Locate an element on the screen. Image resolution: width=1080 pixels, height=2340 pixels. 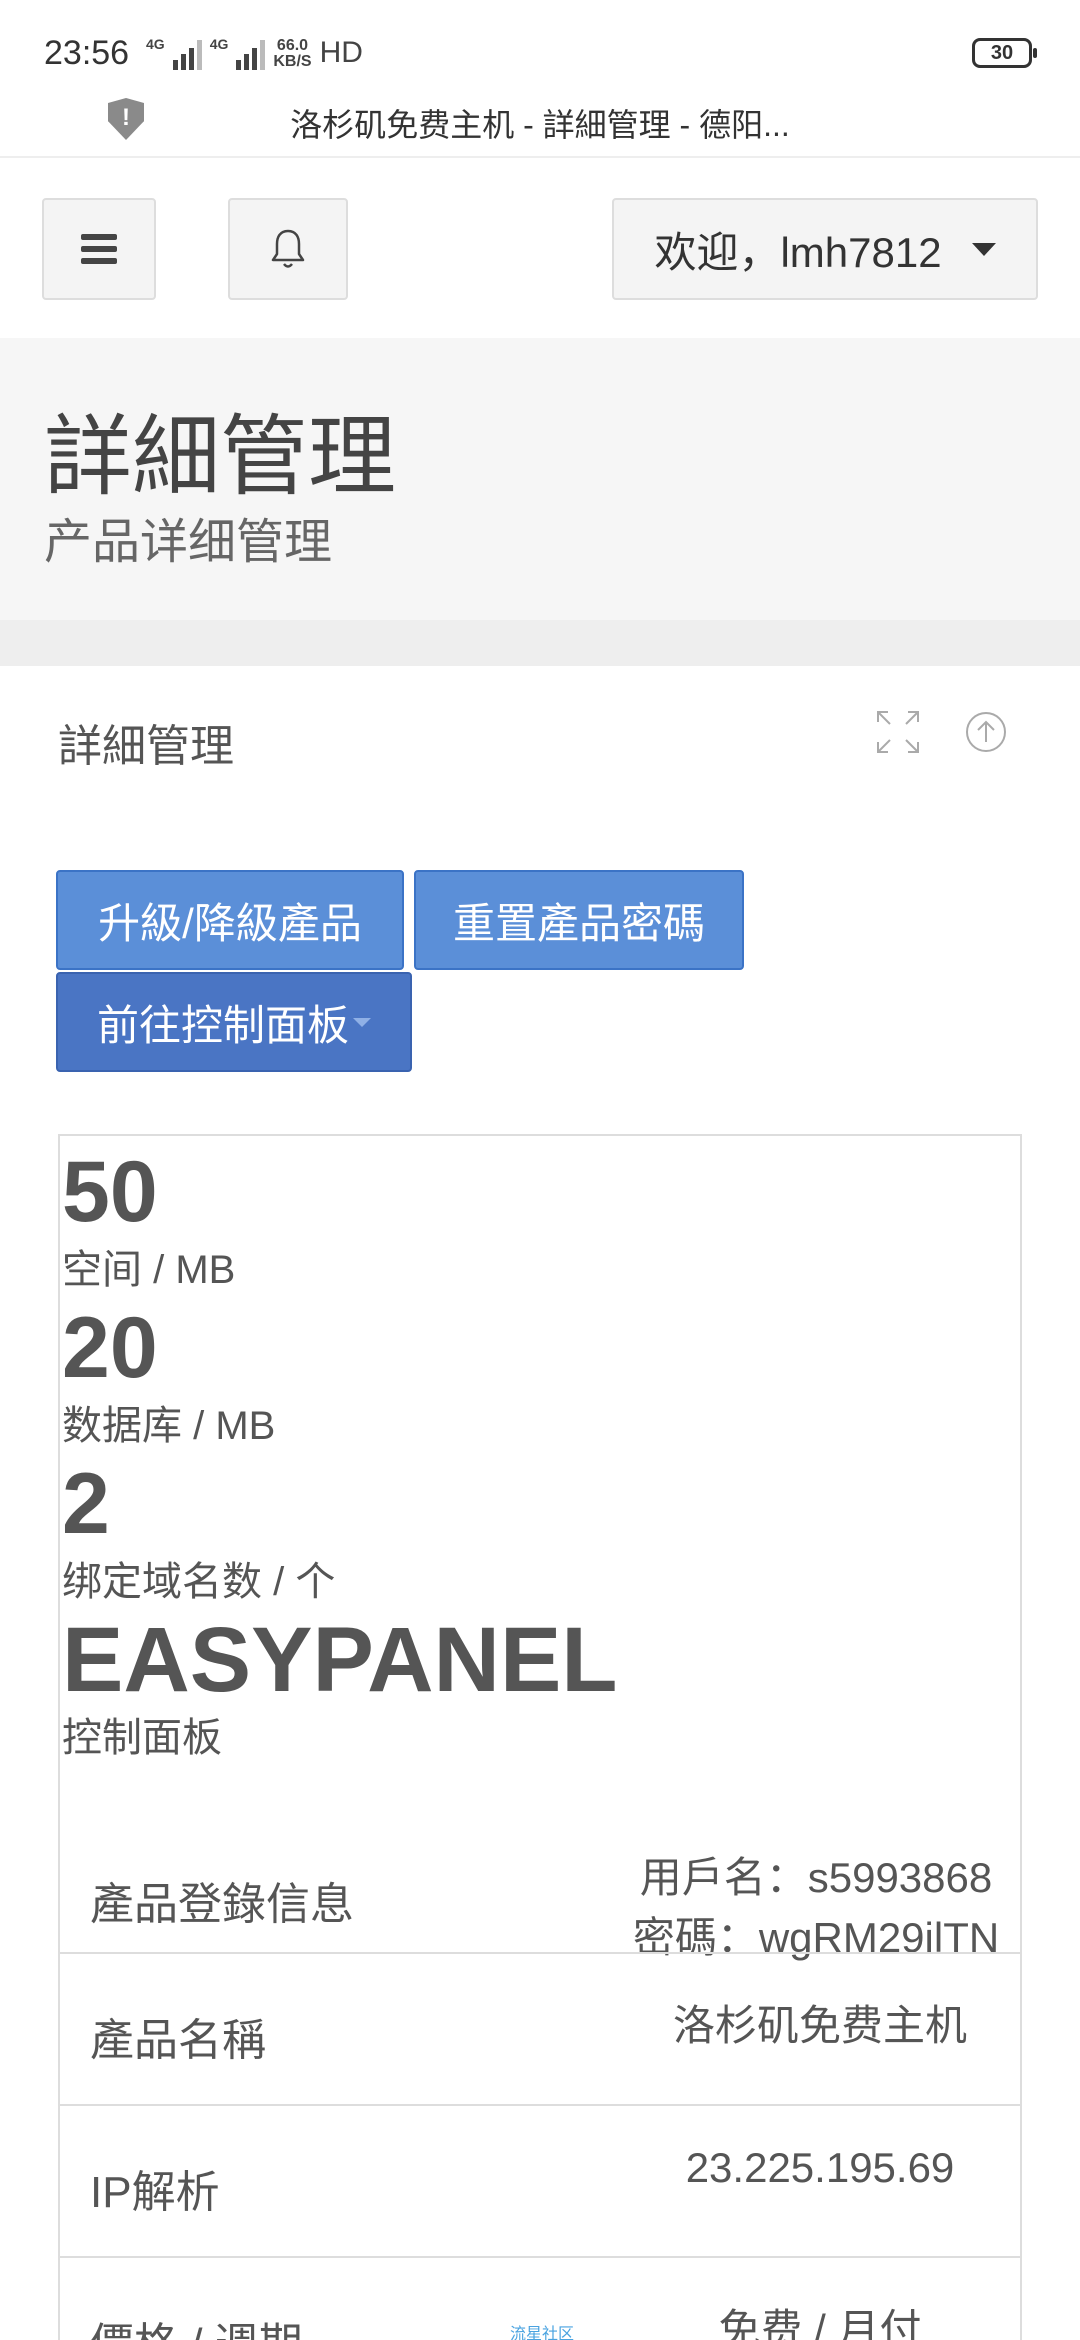
network-type-2: 4G is located at coordinates (219, 44).